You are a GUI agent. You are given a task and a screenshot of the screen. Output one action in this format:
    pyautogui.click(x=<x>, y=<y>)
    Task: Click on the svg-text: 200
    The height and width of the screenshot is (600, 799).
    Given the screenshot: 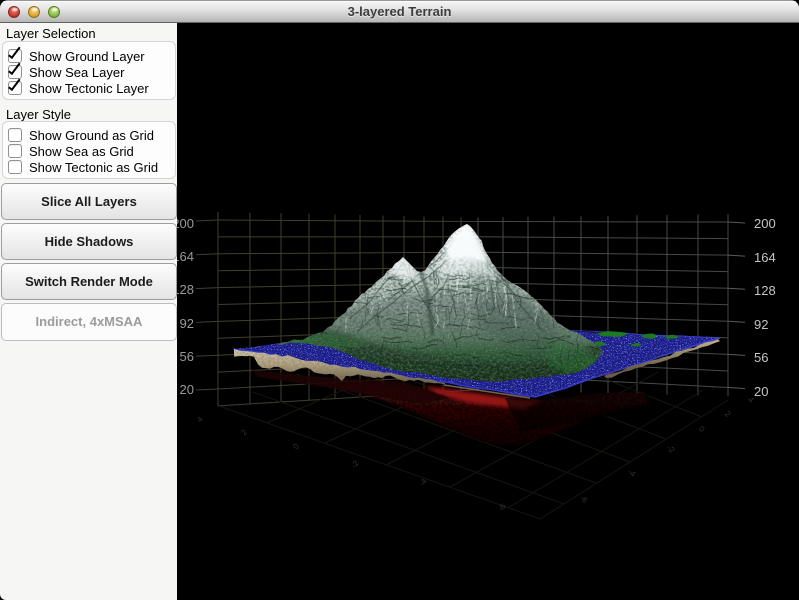 What is the action you would take?
    pyautogui.click(x=765, y=223)
    